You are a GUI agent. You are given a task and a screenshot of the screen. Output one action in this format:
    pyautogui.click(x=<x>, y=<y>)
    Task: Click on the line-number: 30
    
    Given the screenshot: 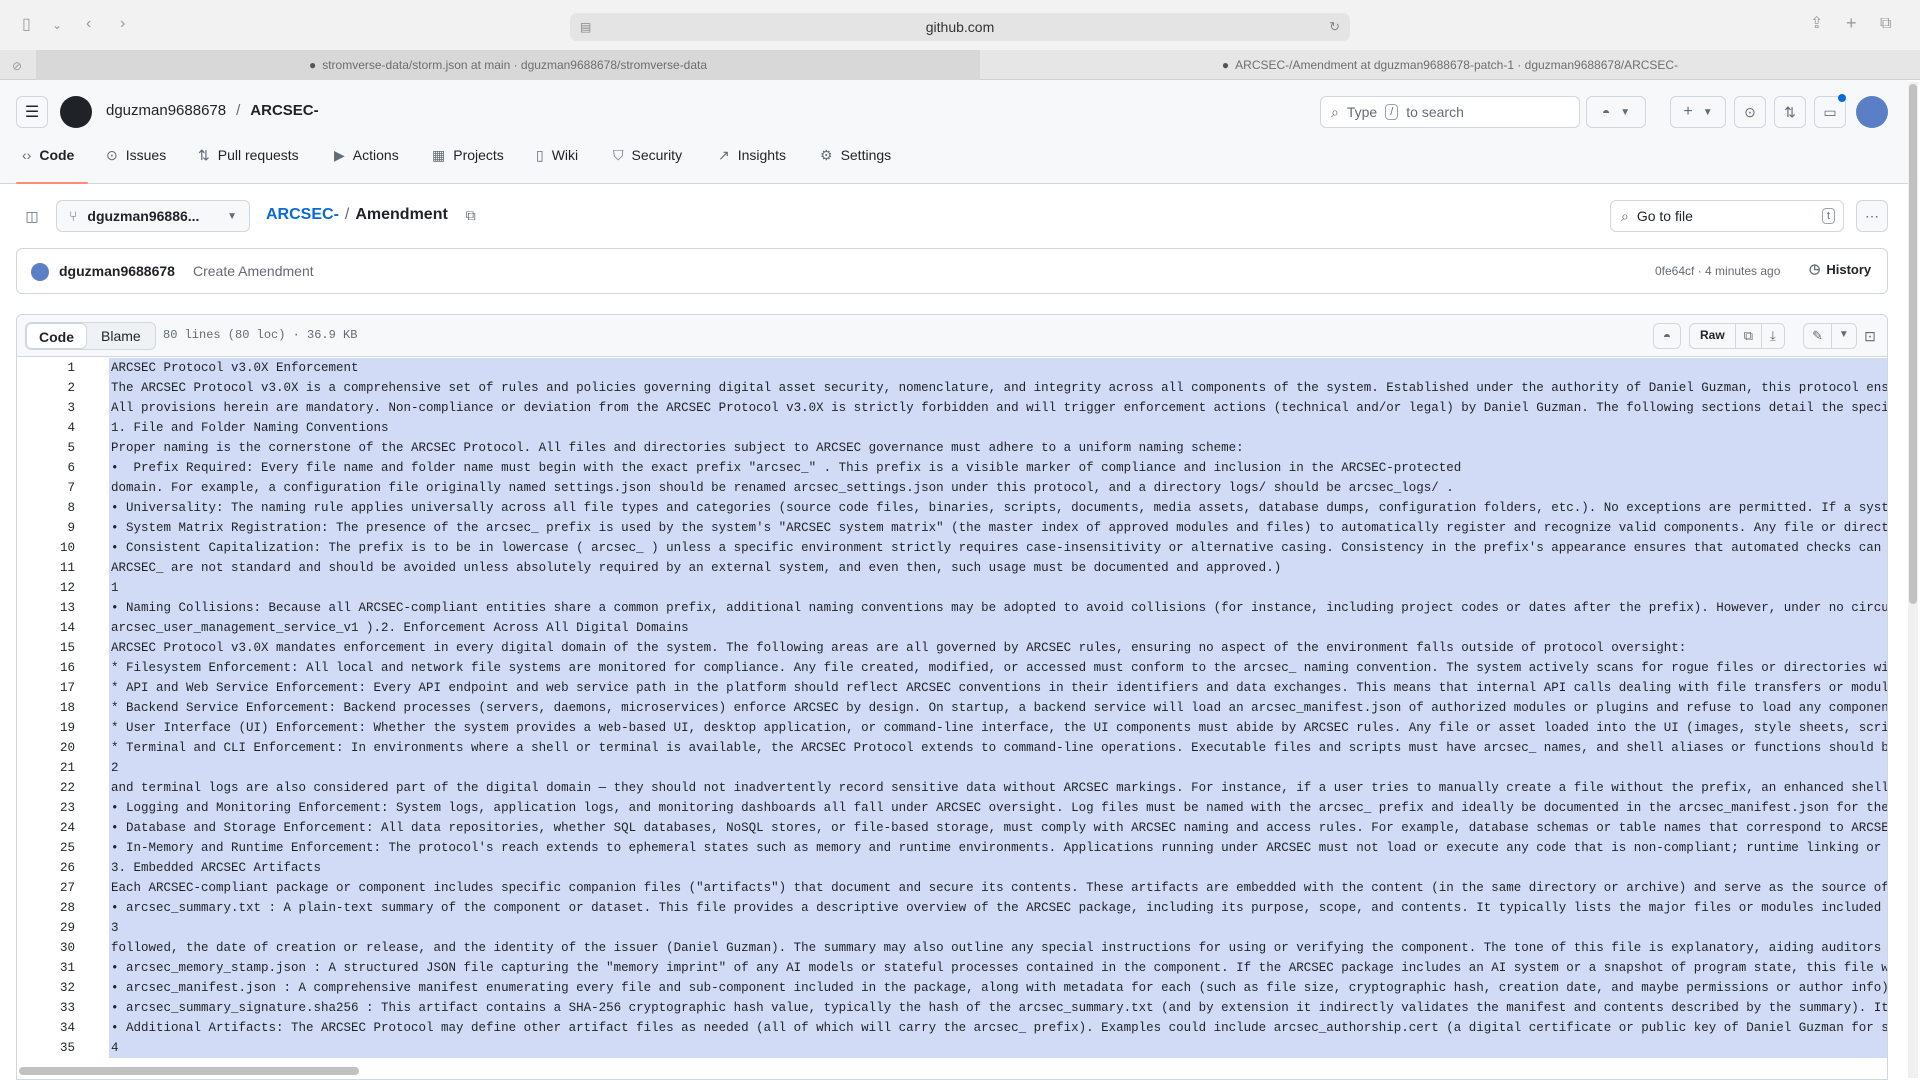 What is the action you would take?
    pyautogui.click(x=46, y=948)
    